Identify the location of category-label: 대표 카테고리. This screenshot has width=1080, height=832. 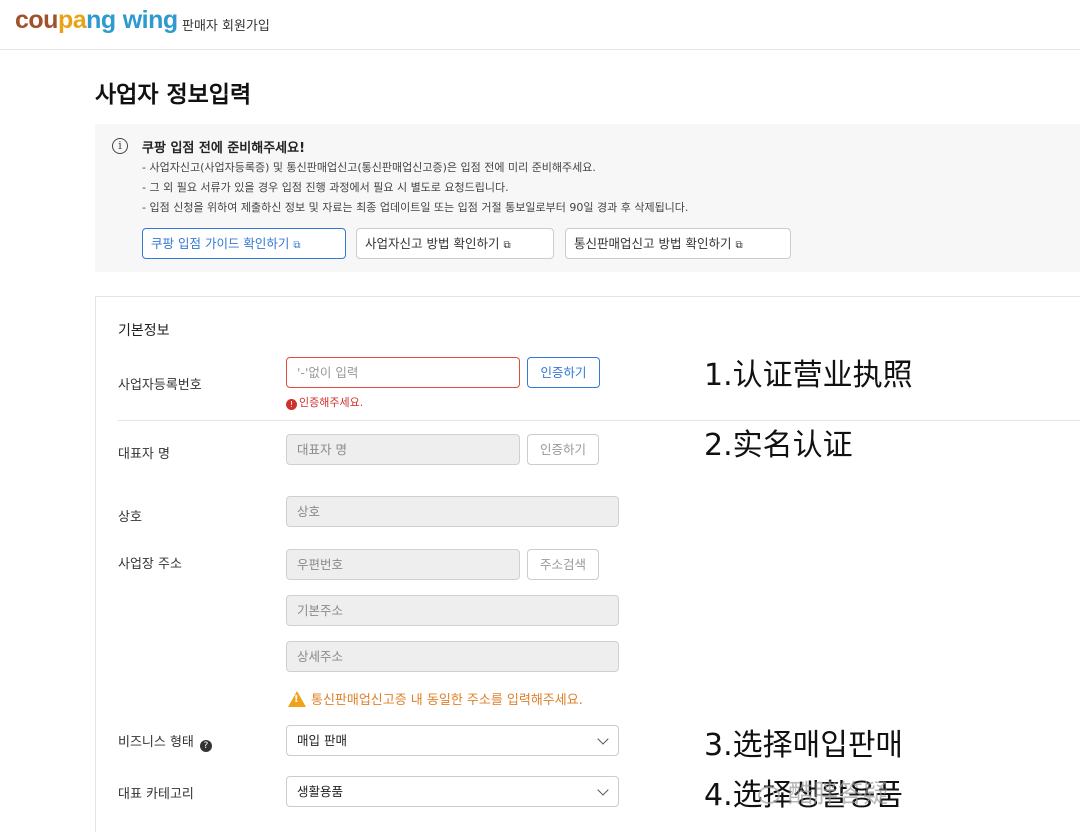
(156, 794).